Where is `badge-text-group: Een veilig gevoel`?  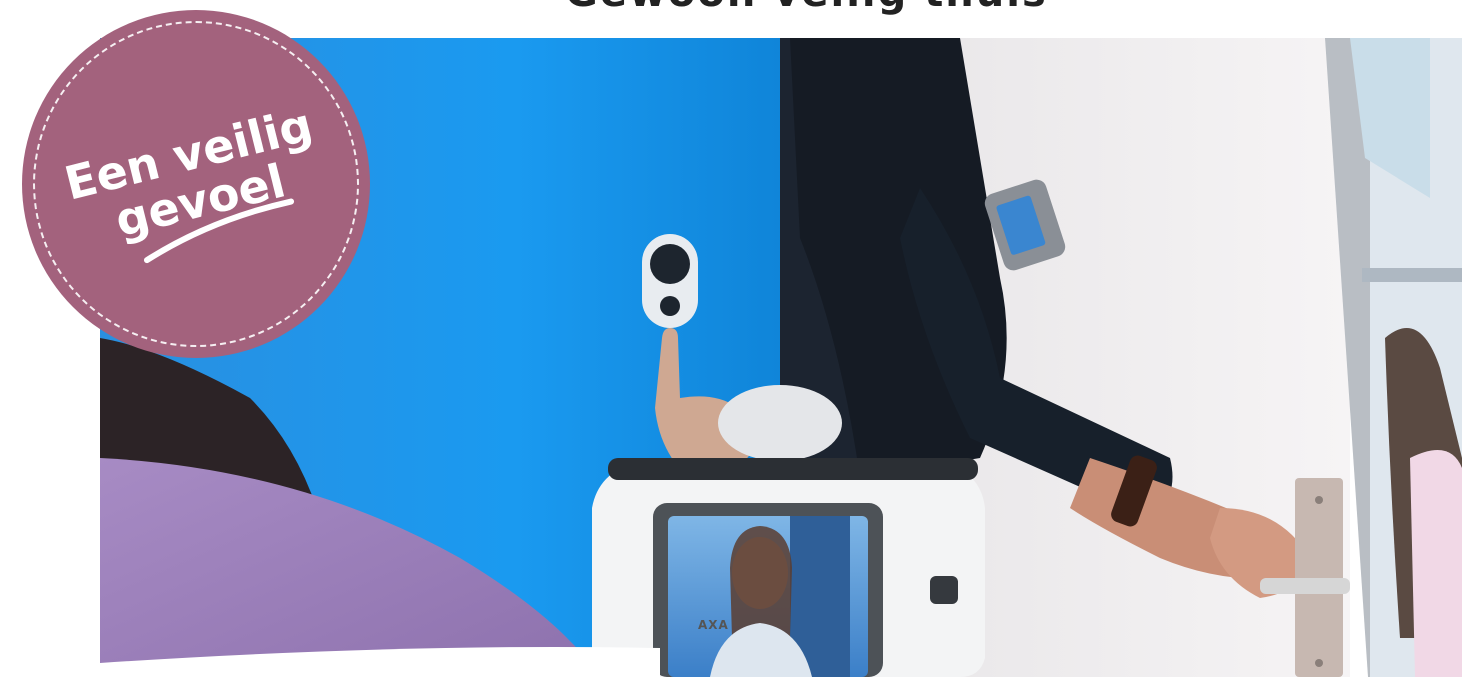
badge-text-group: Een veilig gevoel is located at coordinates (196, 184).